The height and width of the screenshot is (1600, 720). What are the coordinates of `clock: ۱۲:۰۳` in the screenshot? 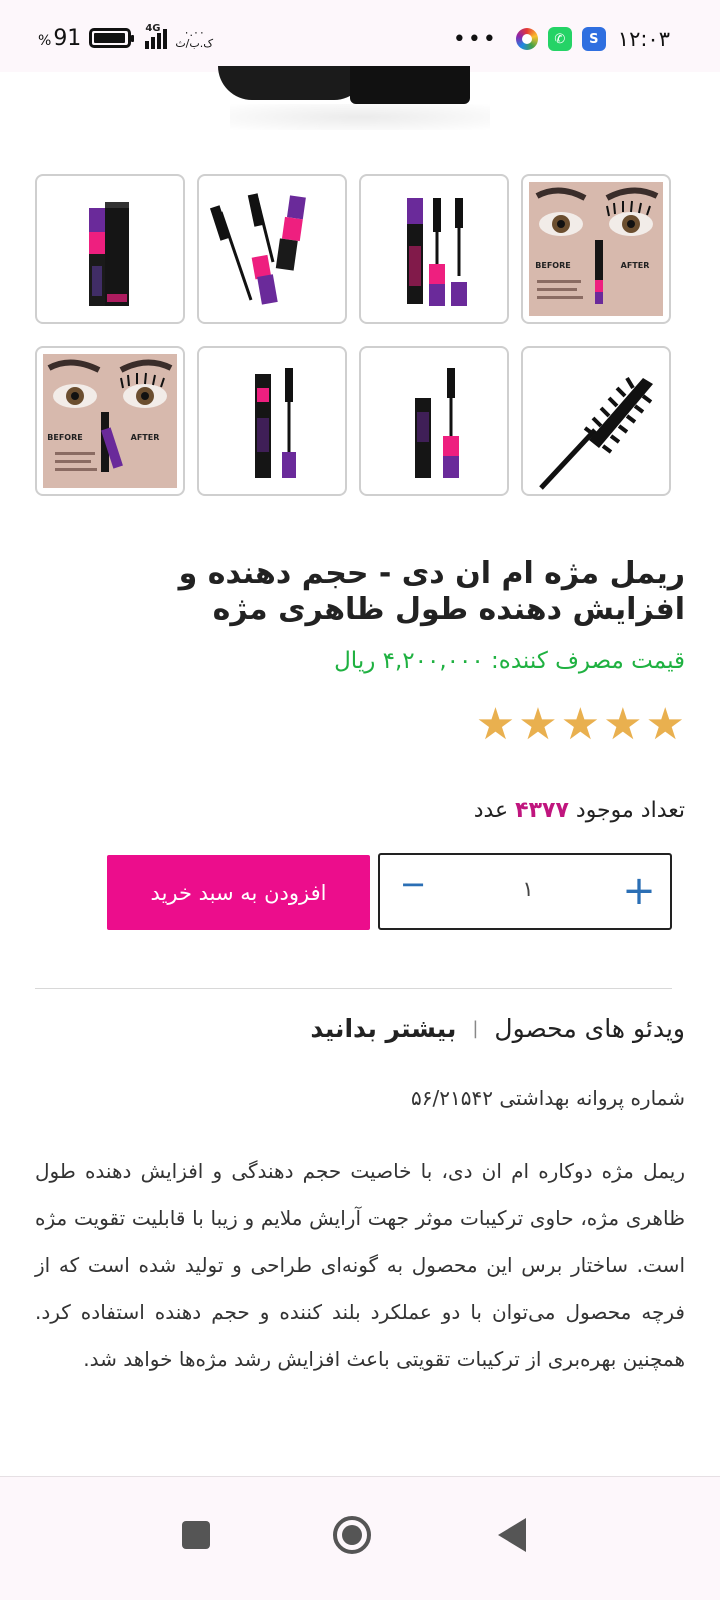 It's located at (643, 39).